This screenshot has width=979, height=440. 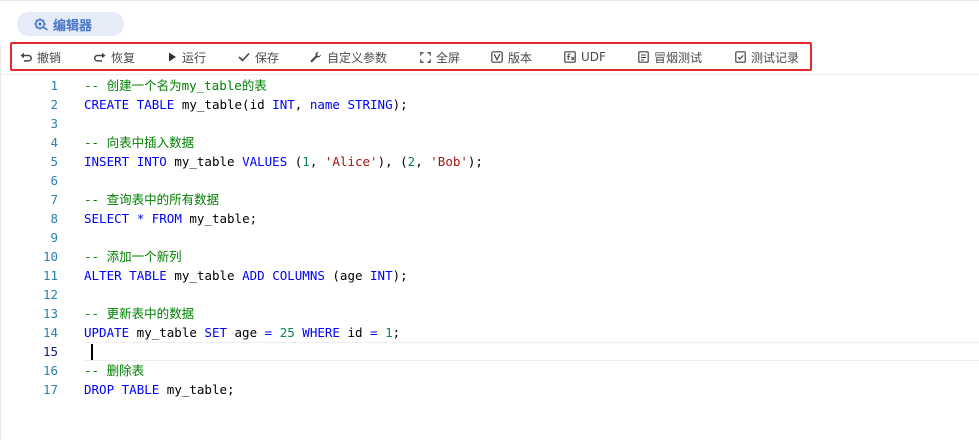 What do you see at coordinates (489, 85) in the screenshot?
I see `code-line: 1 -- 创建一个名为my_table的表` at bounding box center [489, 85].